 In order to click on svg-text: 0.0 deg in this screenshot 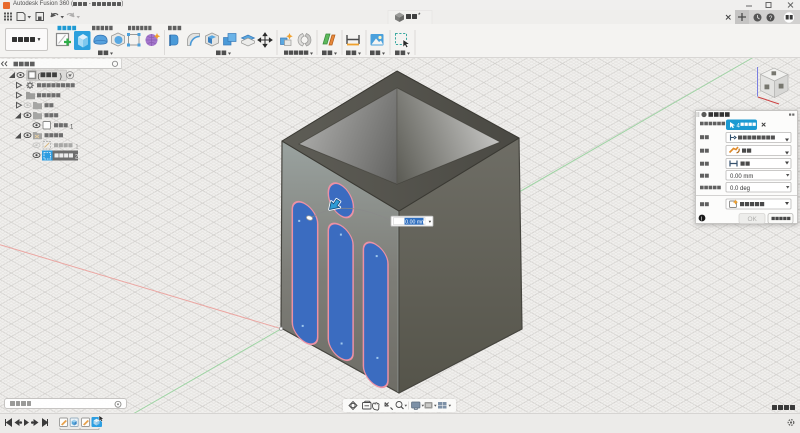, I will do `click(740, 189)`.